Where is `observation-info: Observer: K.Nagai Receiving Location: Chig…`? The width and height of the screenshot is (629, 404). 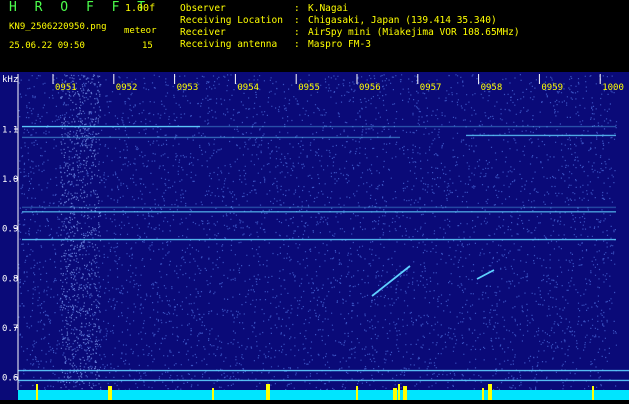 observation-info: Observer: K.Nagai Receiving Location: Chig… is located at coordinates (350, 27).